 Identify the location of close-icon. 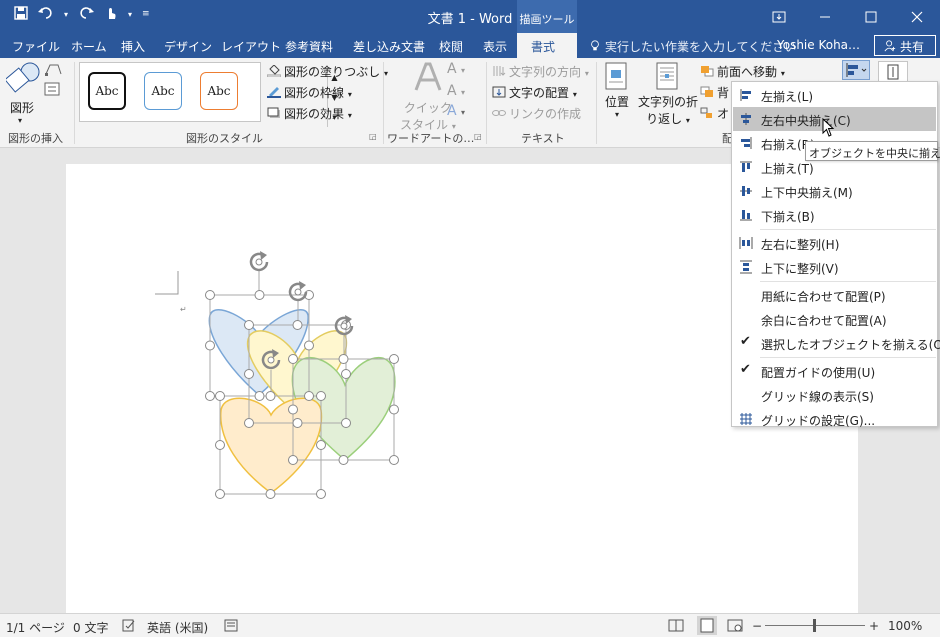
(917, 16).